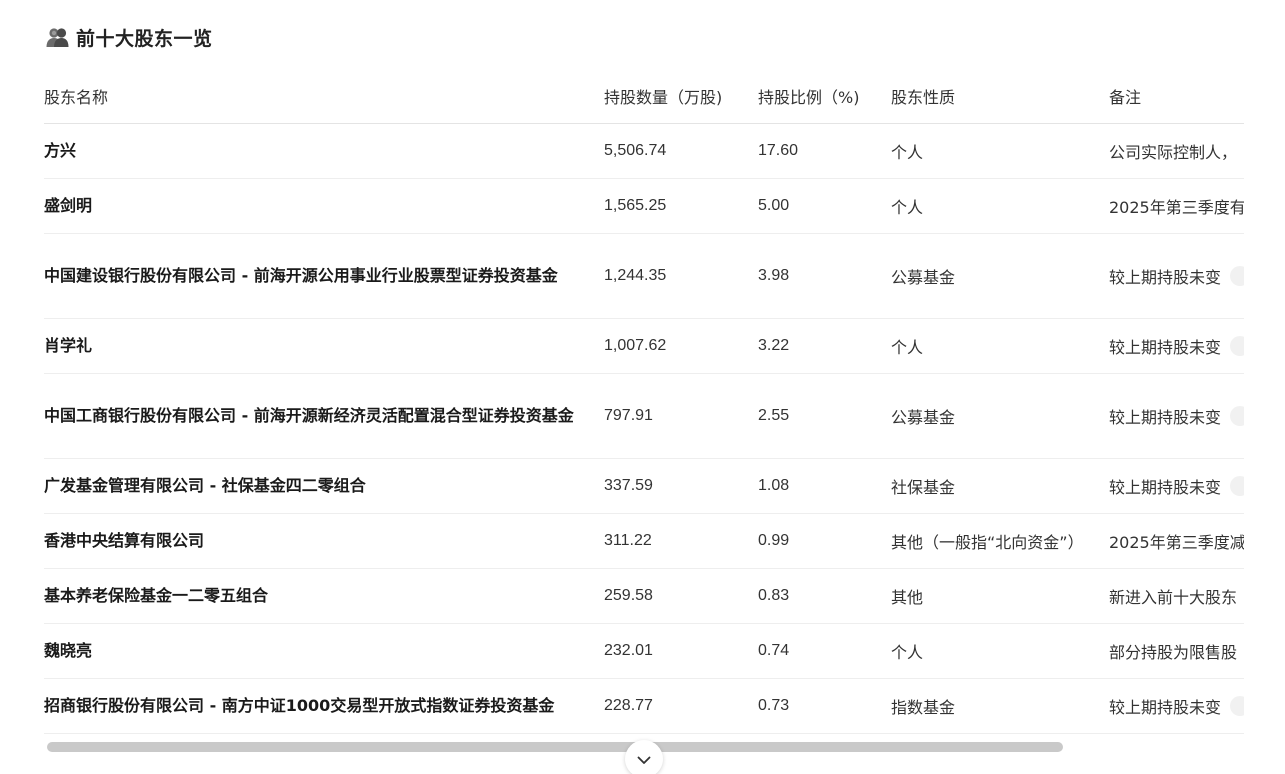  I want to click on note-cell: 2025年第三季度减, so click(1176, 541).